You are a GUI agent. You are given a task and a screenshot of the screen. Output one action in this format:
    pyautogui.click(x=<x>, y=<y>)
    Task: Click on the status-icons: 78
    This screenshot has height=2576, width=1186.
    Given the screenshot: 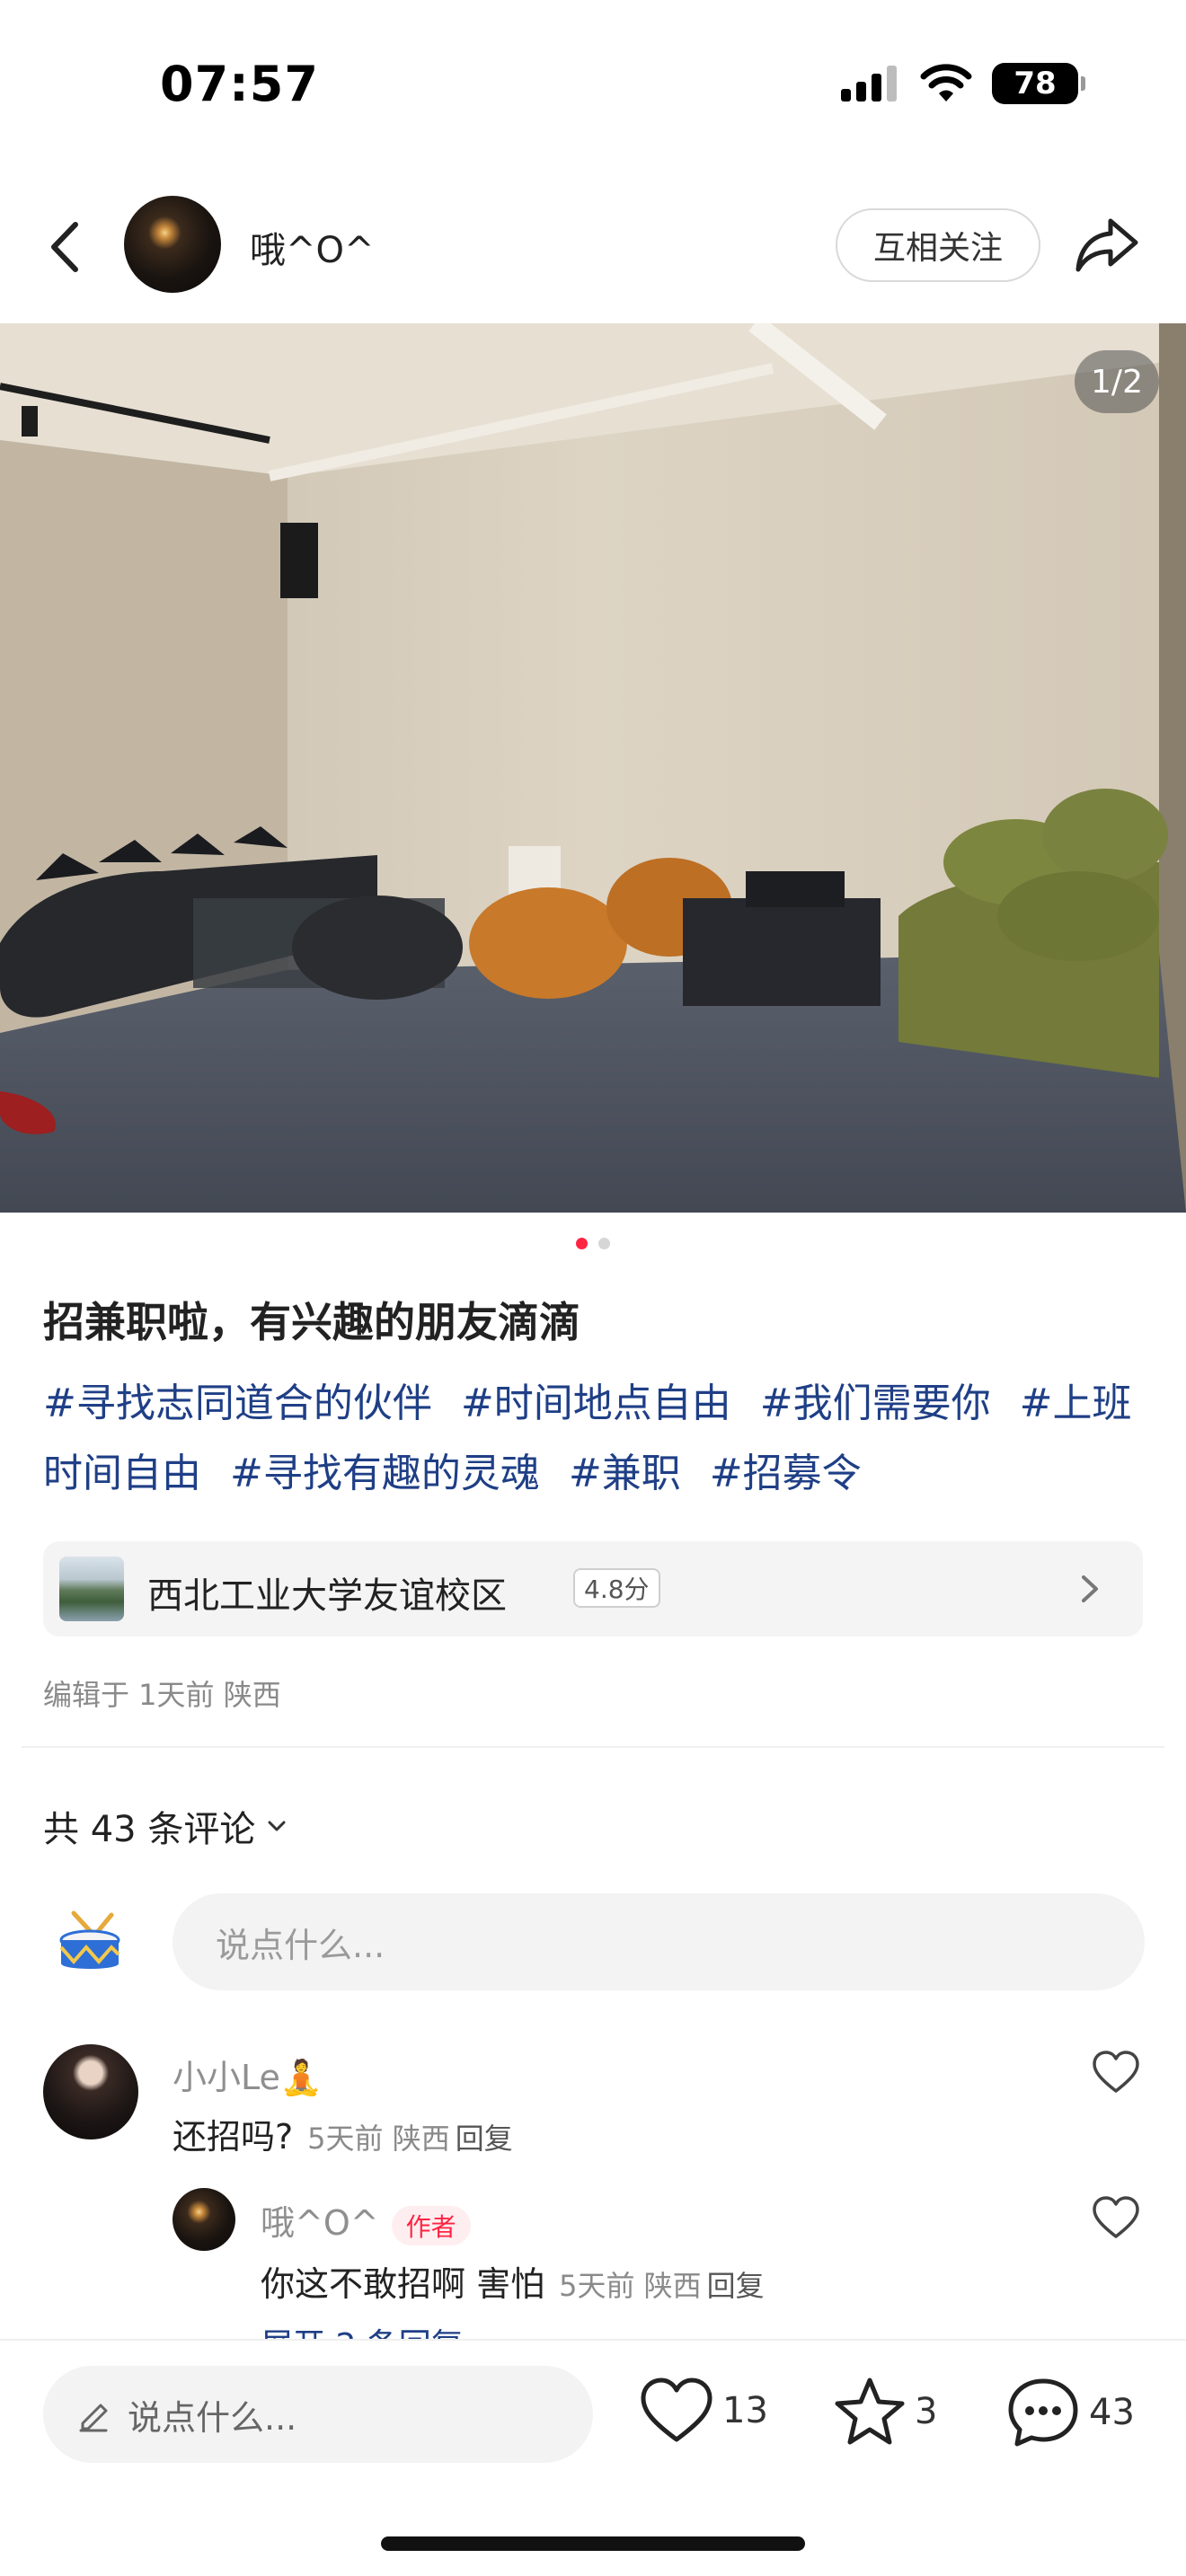 What is the action you would take?
    pyautogui.click(x=963, y=83)
    